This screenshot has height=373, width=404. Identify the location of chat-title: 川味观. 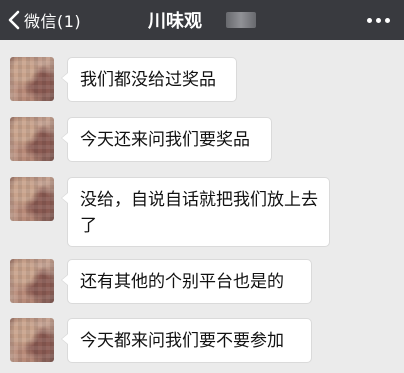
(175, 21).